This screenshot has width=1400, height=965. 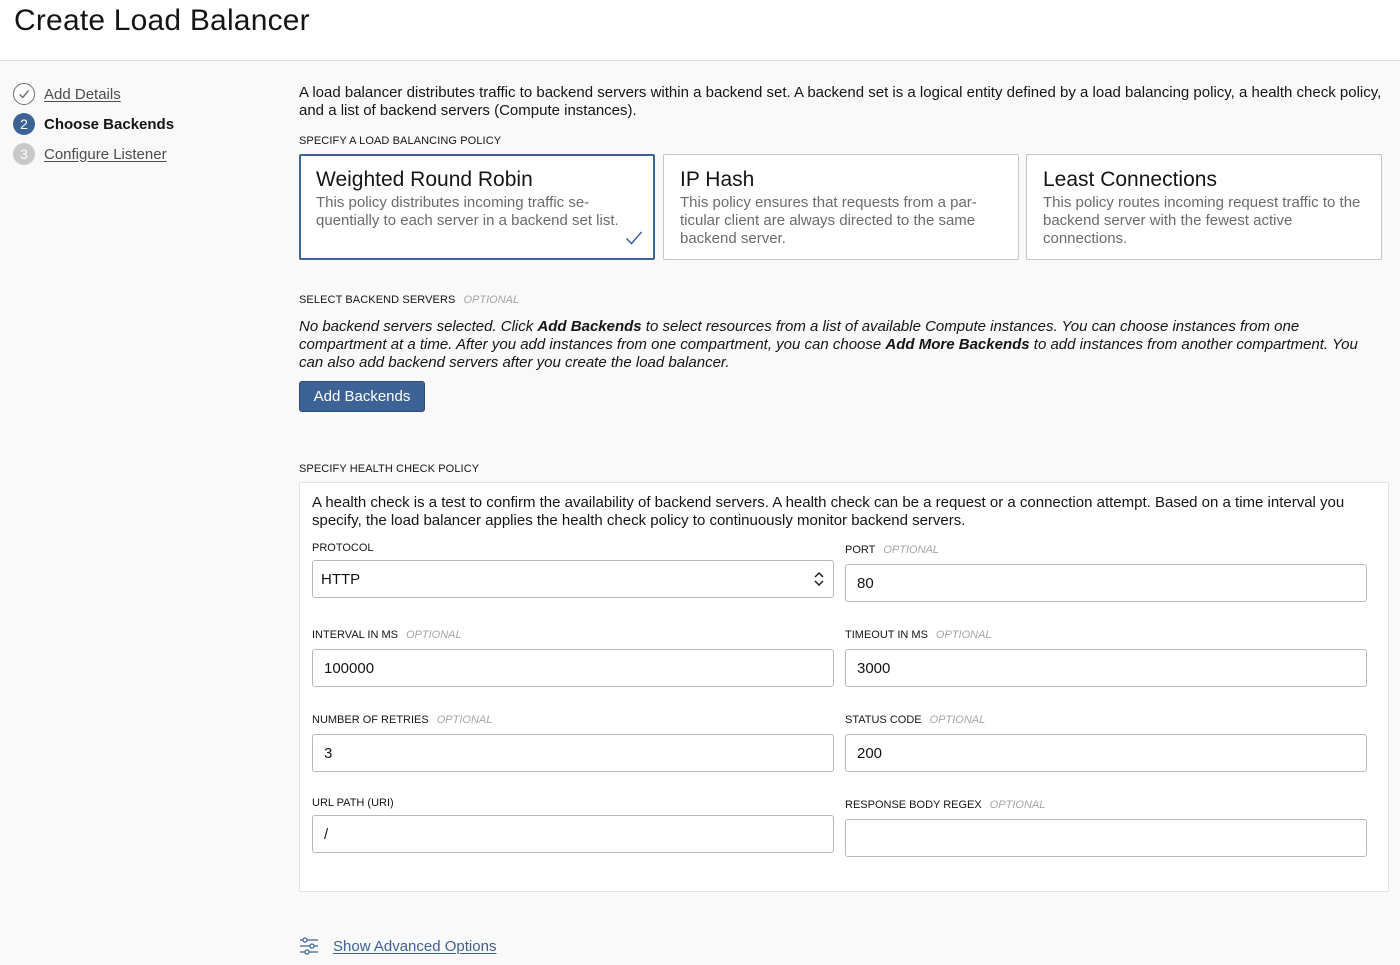 I want to click on interval-input: 100000, so click(x=573, y=668).